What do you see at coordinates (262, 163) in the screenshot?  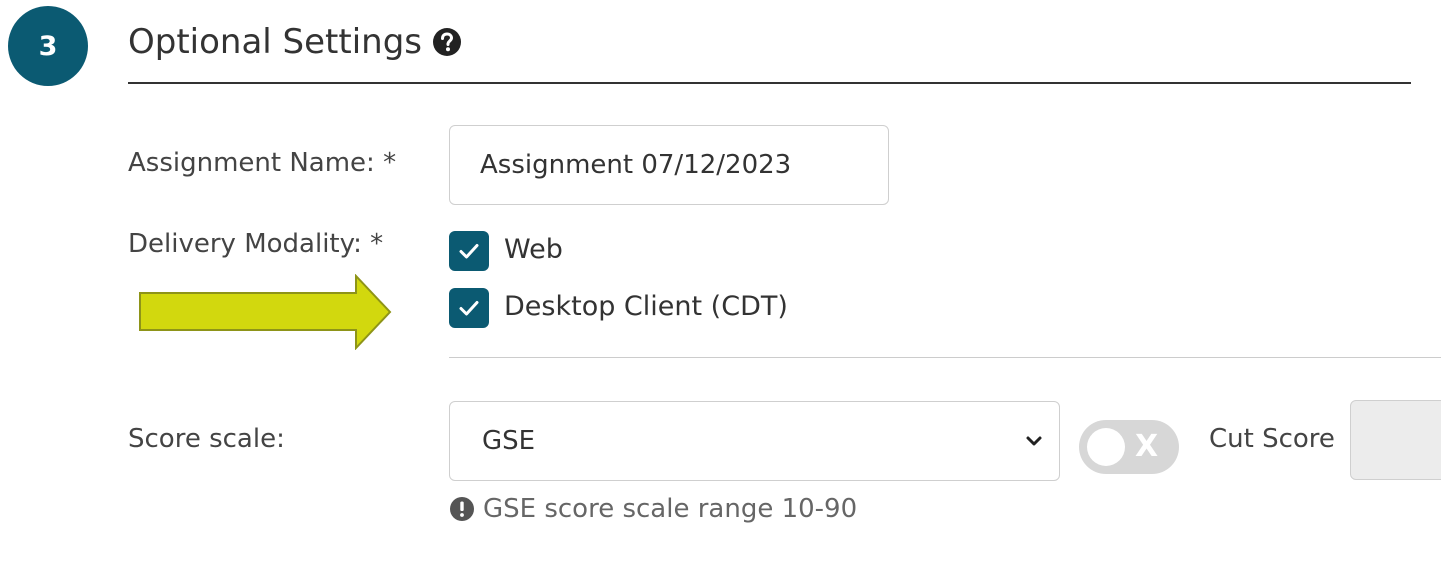 I see `assignment-name-label: Assignment Name: *` at bounding box center [262, 163].